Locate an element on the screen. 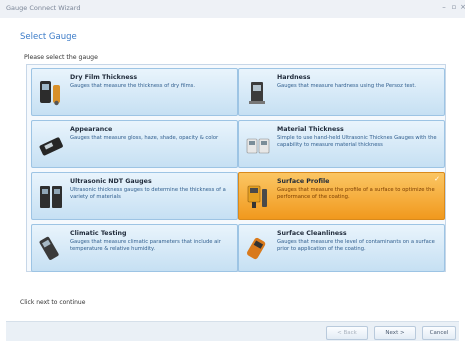  tile-title: Dry Film Thickness is located at coordinates (104, 77).